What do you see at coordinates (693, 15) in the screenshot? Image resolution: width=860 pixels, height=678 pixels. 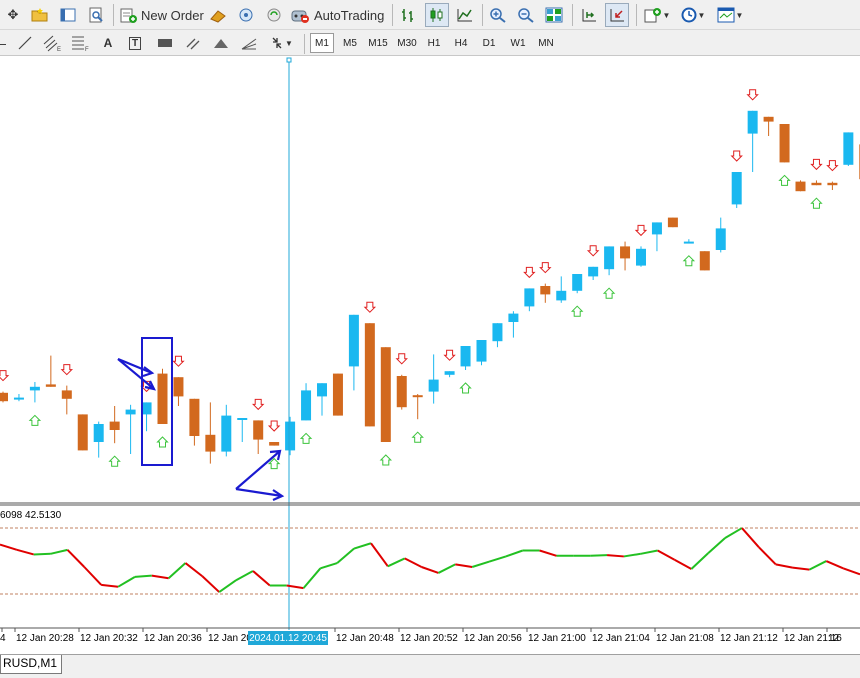 I see `periods-dropdown-icon: ▼` at bounding box center [693, 15].